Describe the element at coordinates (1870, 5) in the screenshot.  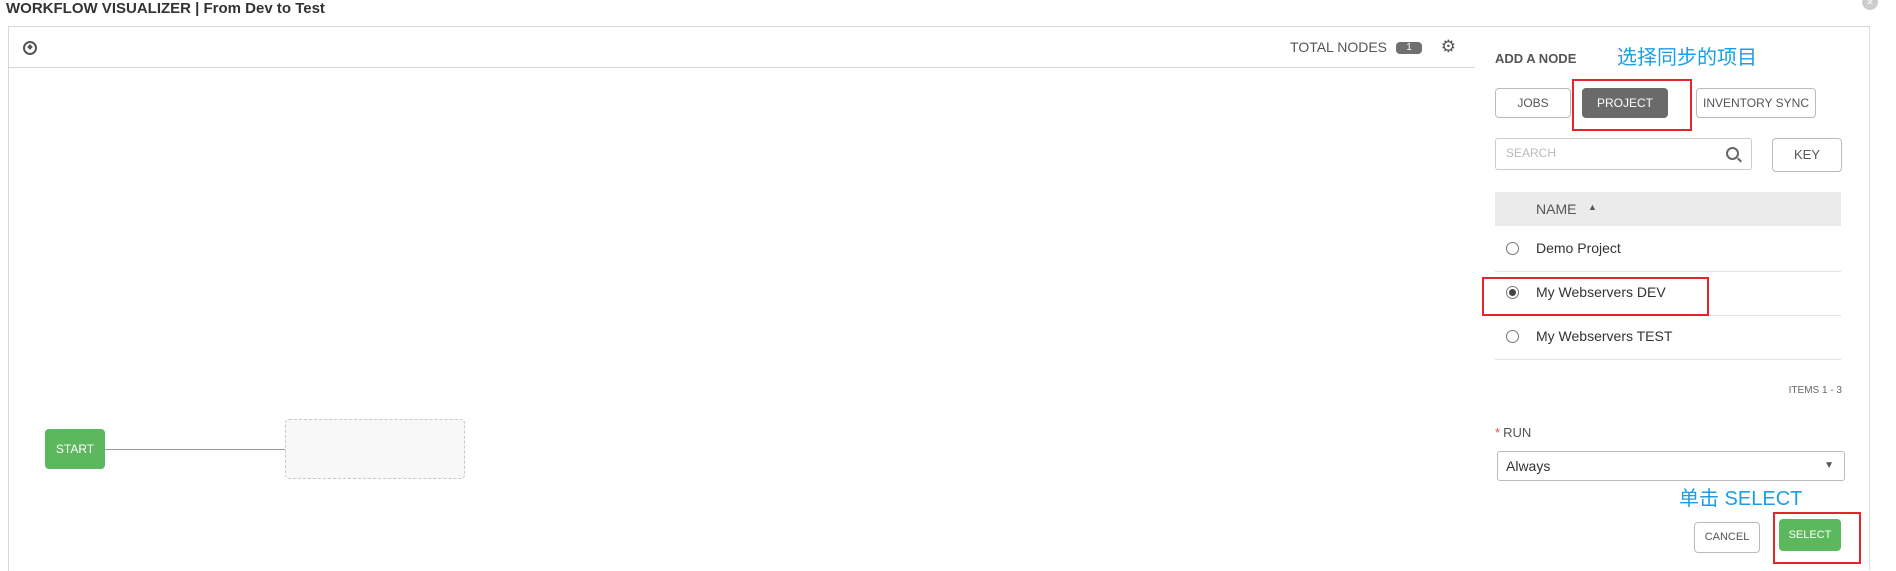
I see `close-icon: ×` at that location.